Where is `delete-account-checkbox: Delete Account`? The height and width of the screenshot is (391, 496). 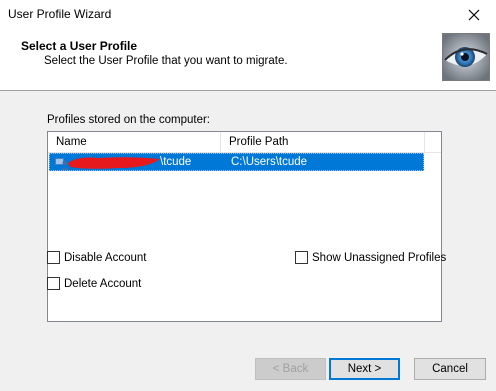
delete-account-checkbox: Delete Account is located at coordinates (94, 283).